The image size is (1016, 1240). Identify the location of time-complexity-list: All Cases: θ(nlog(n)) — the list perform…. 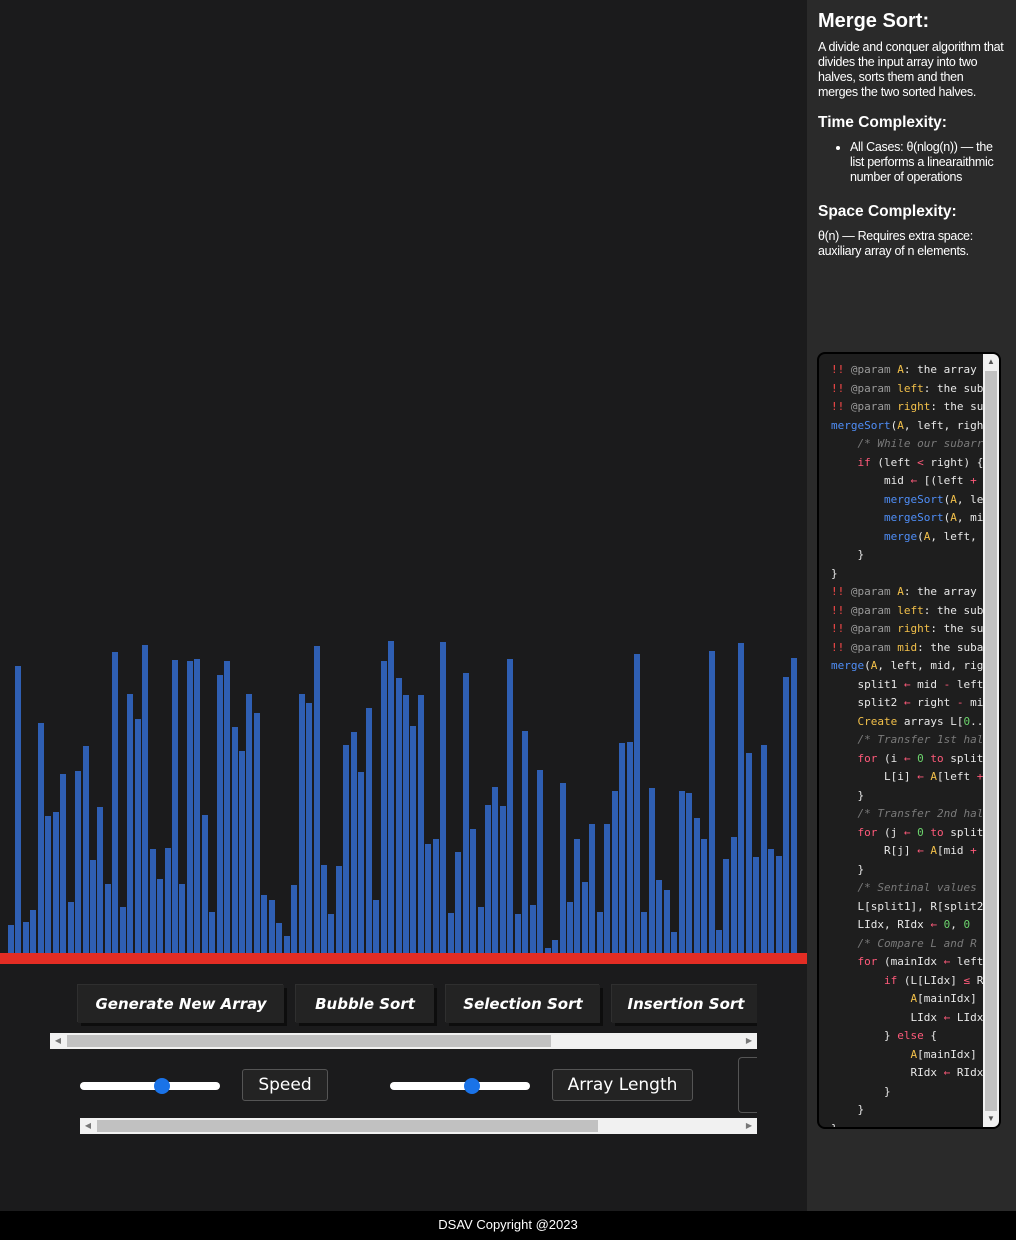
(911, 162).